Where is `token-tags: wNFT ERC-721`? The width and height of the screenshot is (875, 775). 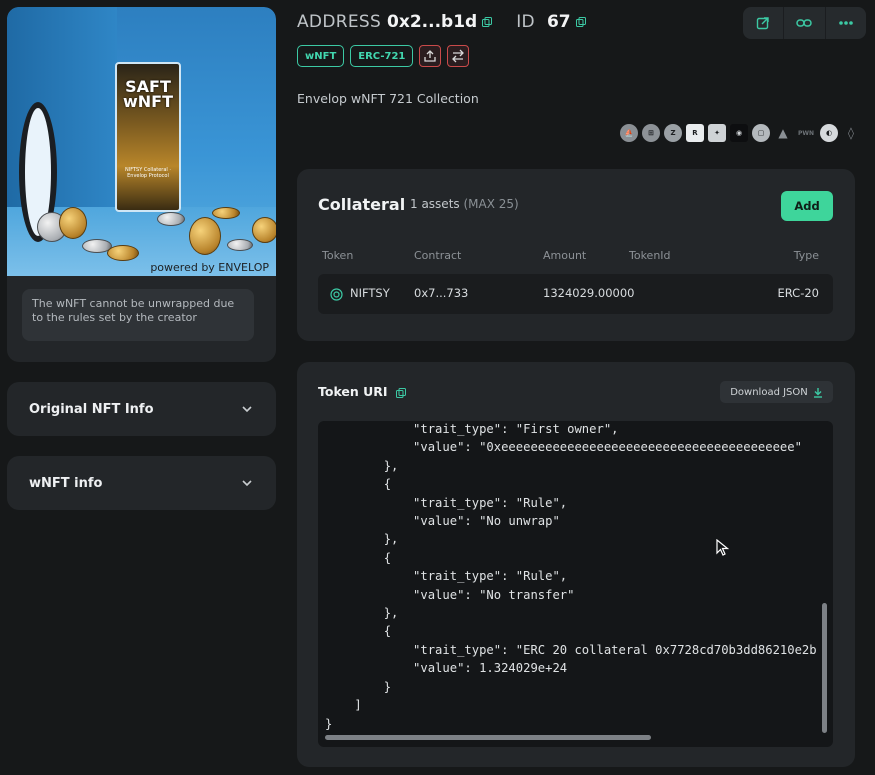
token-tags: wNFT ERC-721 is located at coordinates (383, 56).